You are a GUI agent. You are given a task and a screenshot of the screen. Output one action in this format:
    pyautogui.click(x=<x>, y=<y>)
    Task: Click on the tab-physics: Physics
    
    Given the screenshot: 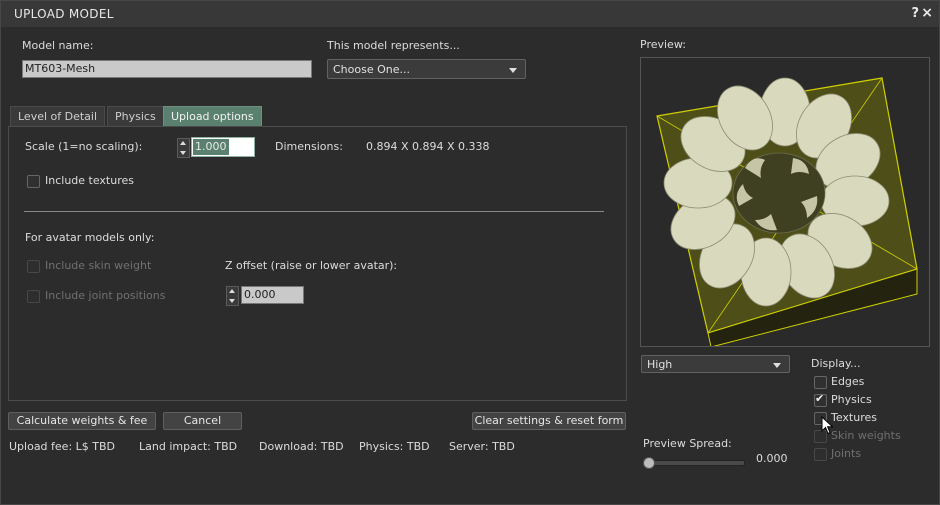 What is the action you would take?
    pyautogui.click(x=135, y=116)
    